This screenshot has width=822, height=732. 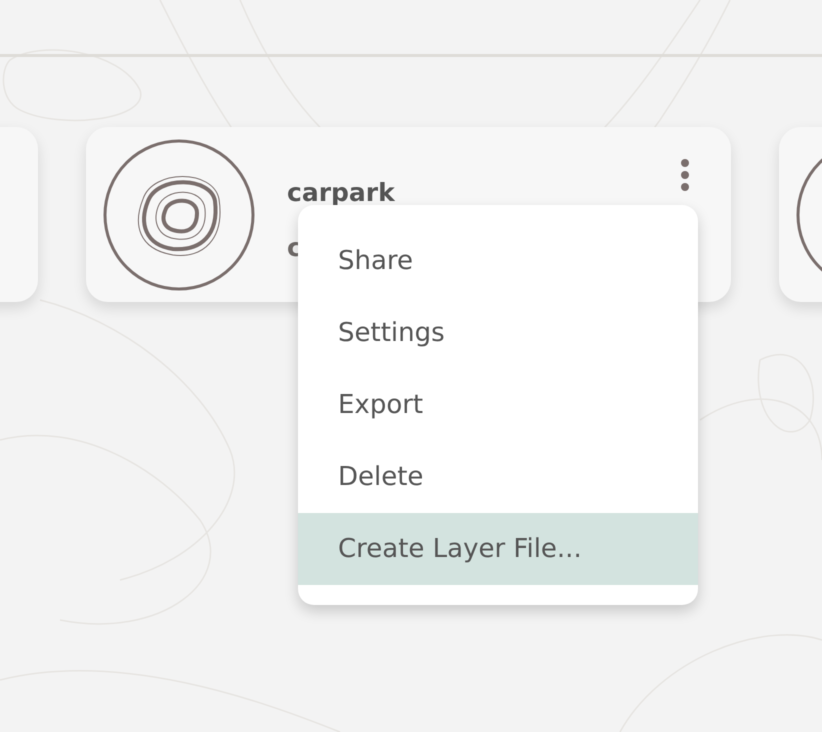 What do you see at coordinates (498, 261) in the screenshot?
I see `menu-item: Share` at bounding box center [498, 261].